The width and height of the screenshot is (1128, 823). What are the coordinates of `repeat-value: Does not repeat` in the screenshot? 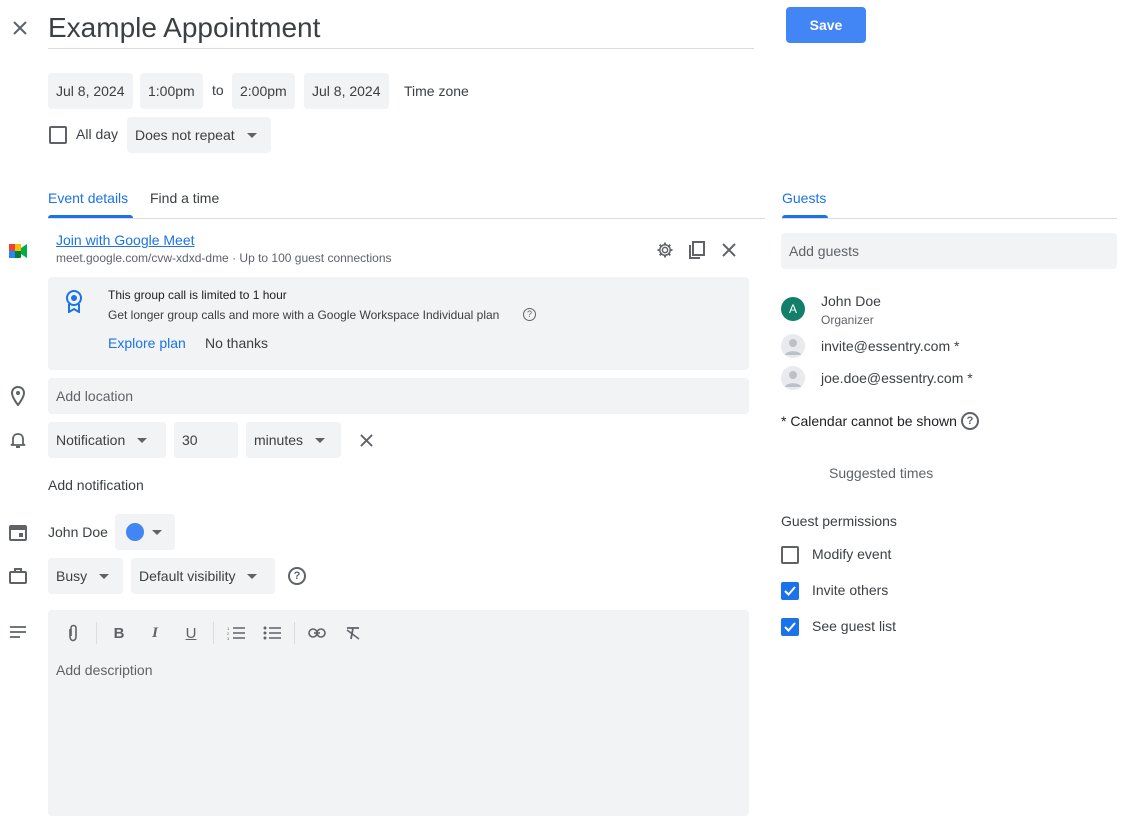 It's located at (185, 135).